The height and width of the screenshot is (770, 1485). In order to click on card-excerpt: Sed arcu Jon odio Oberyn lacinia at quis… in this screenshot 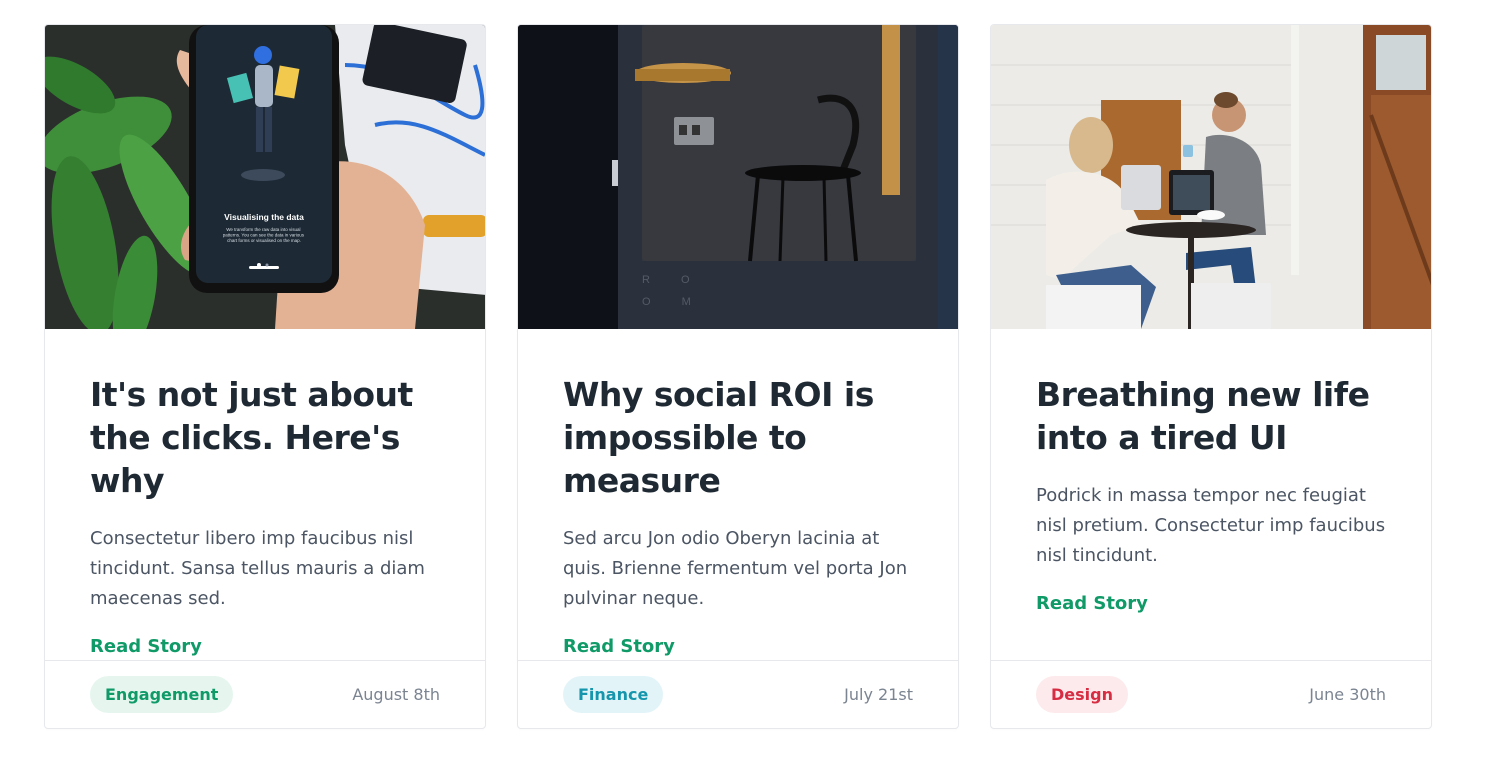, I will do `click(735, 568)`.